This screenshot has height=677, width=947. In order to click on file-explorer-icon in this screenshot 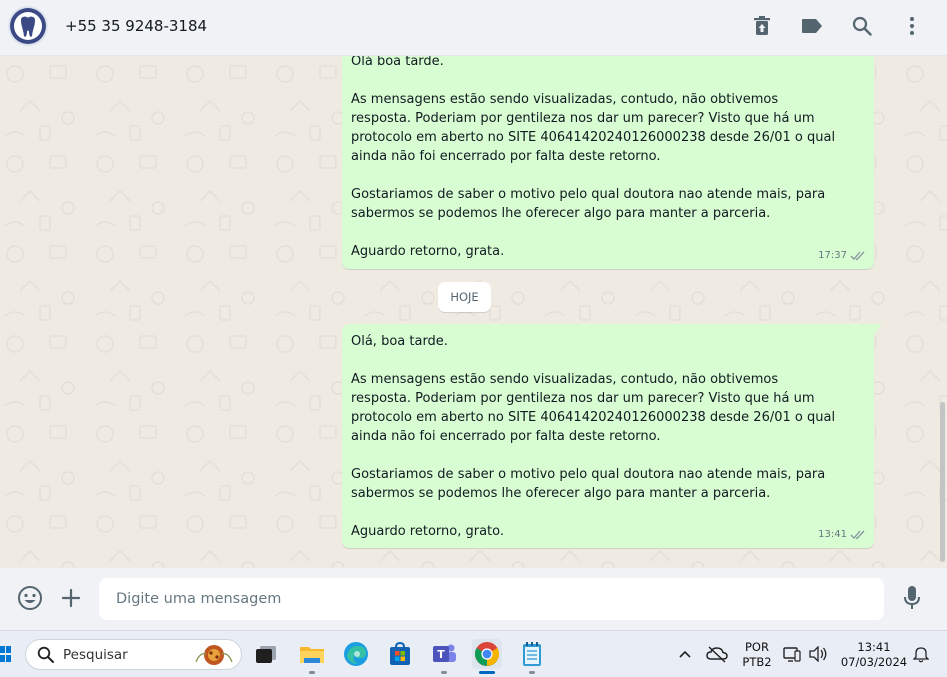, I will do `click(312, 656)`.